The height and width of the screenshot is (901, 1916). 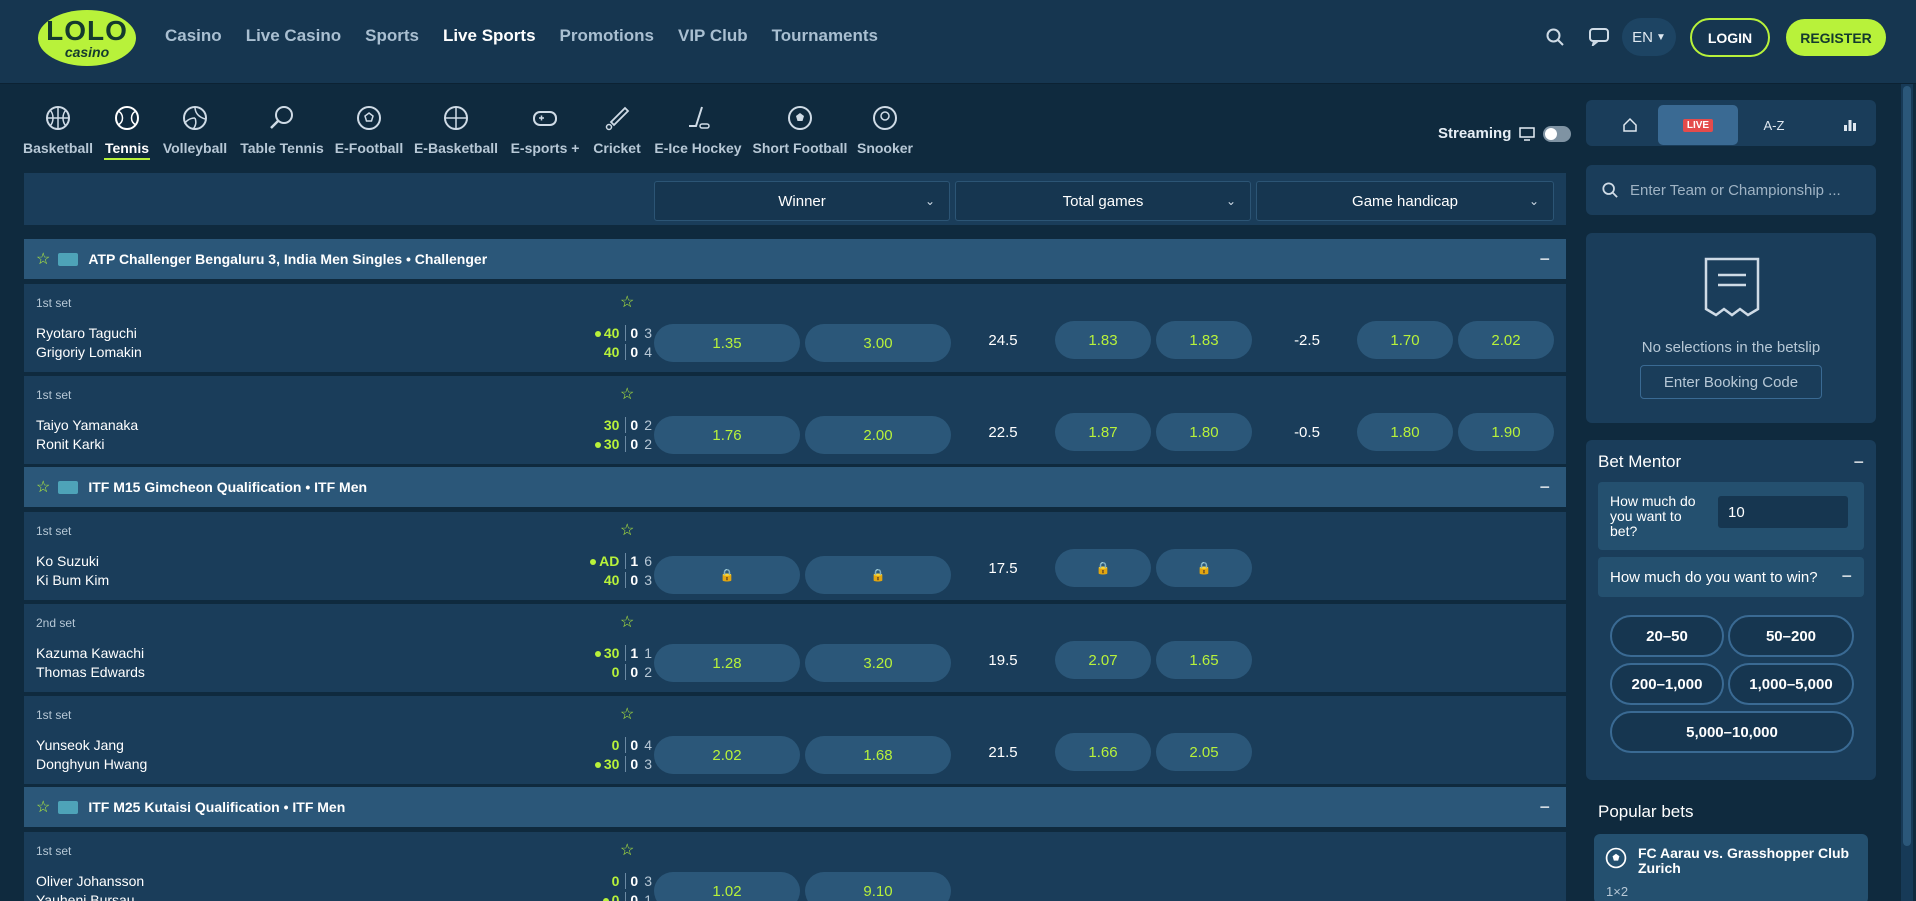 I want to click on odds-button: 1.35, so click(x=727, y=343).